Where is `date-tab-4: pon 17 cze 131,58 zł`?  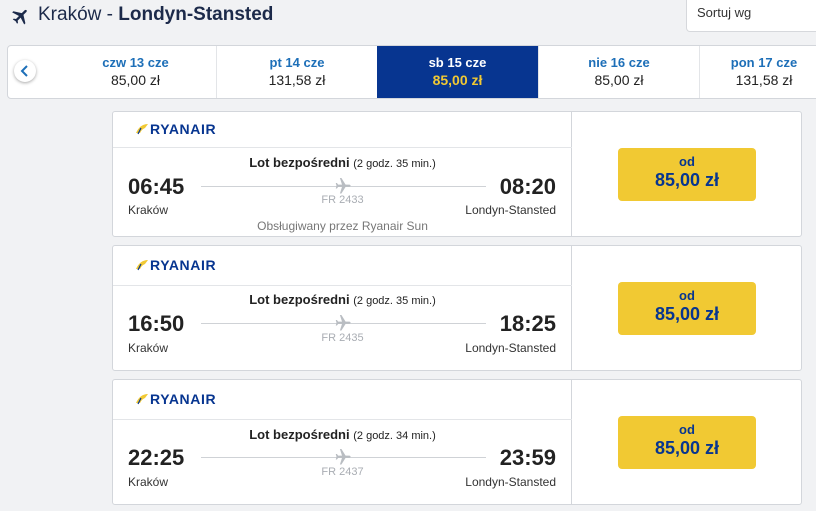
date-tab-4: pon 17 cze 131,58 zł is located at coordinates (757, 72).